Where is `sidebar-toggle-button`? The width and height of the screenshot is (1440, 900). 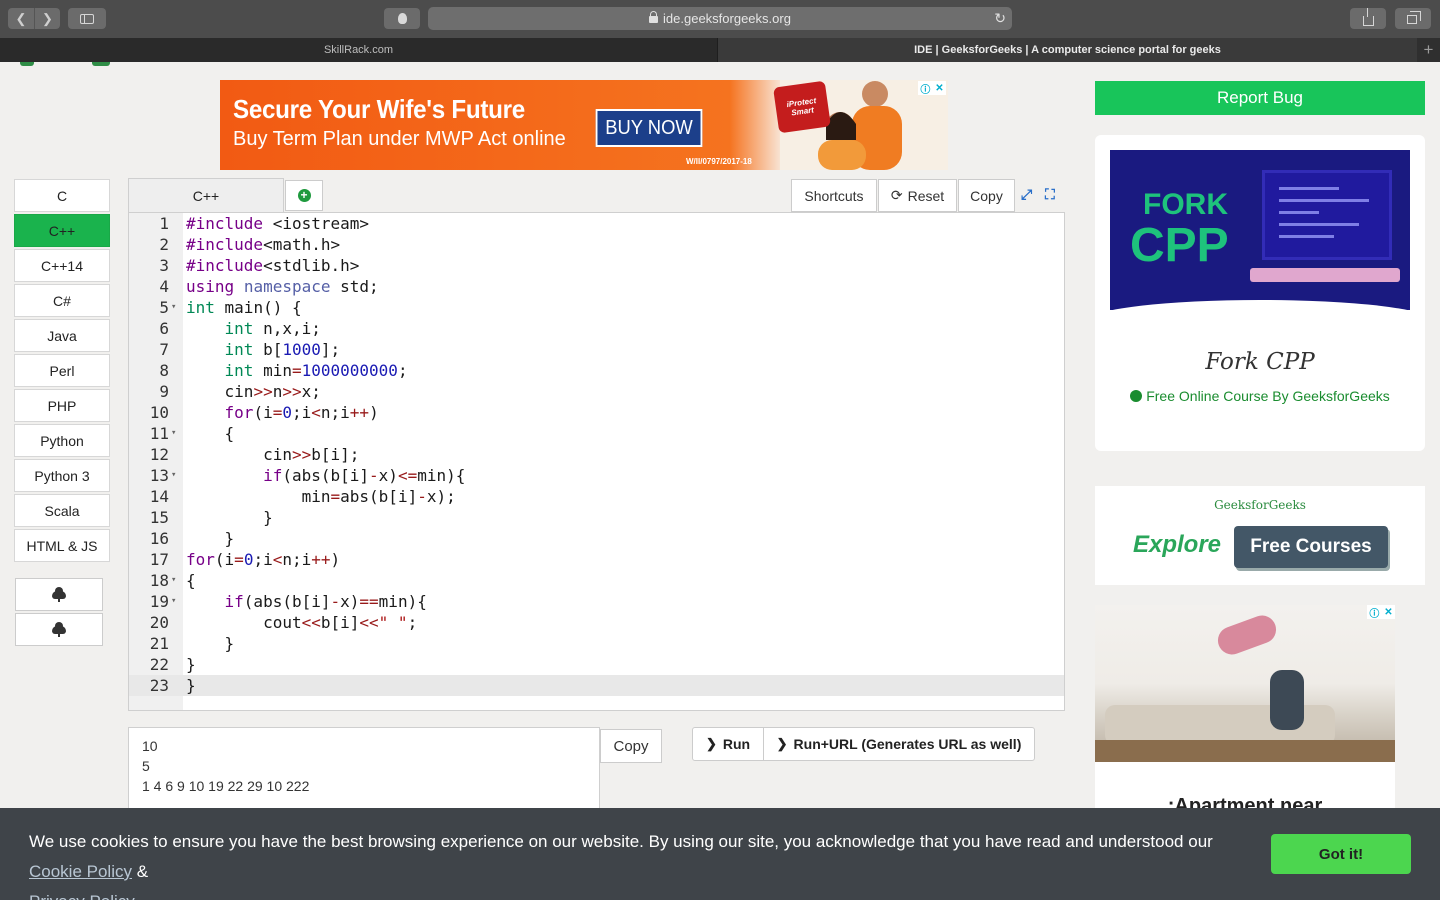 sidebar-toggle-button is located at coordinates (87, 18).